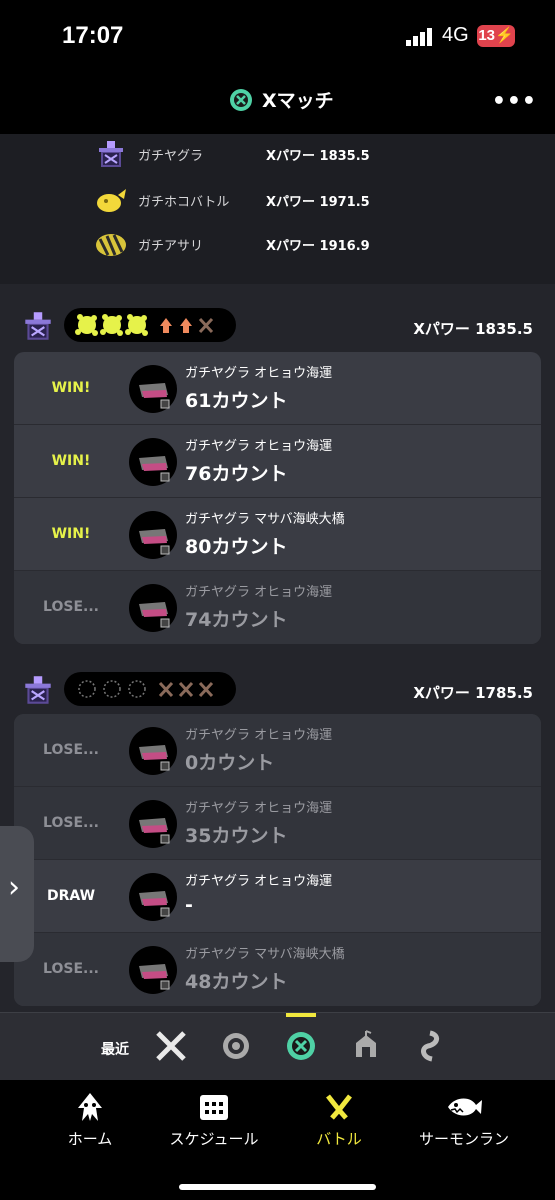 The width and height of the screenshot is (555, 1200). What do you see at coordinates (111, 200) in the screenshot?
I see `rainmaker-icon` at bounding box center [111, 200].